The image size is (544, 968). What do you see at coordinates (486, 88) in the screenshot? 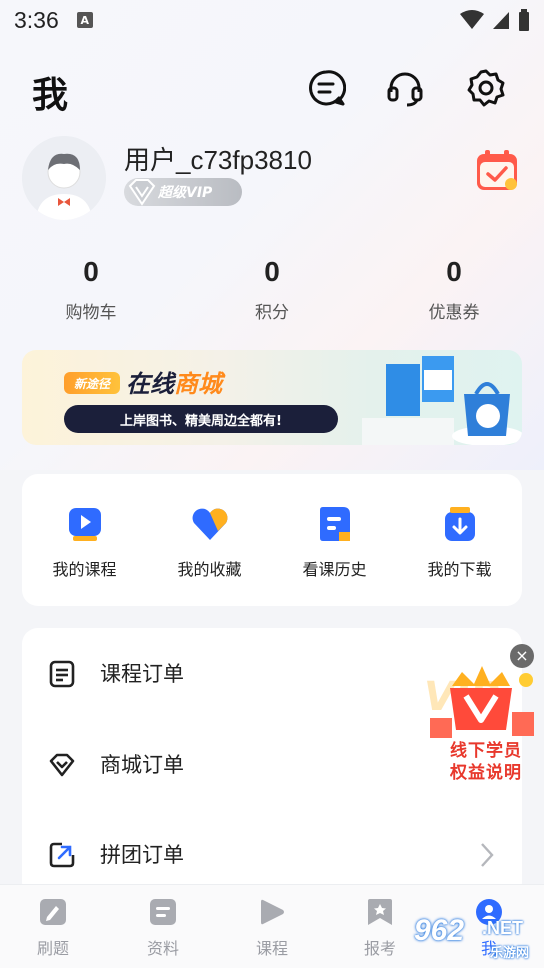
I see `settings-gear-icon` at bounding box center [486, 88].